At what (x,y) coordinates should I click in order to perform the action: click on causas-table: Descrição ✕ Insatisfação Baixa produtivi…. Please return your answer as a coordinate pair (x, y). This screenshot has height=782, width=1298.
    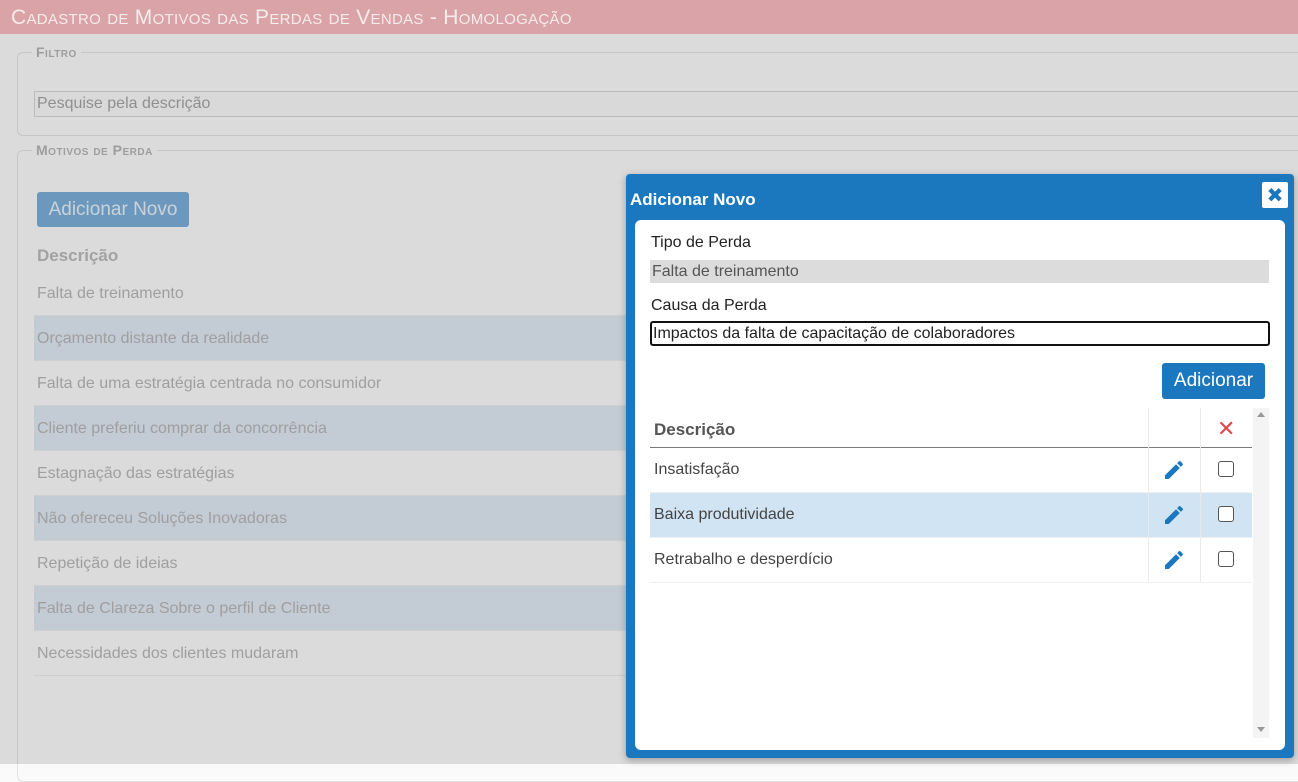
    Looking at the image, I should click on (951, 495).